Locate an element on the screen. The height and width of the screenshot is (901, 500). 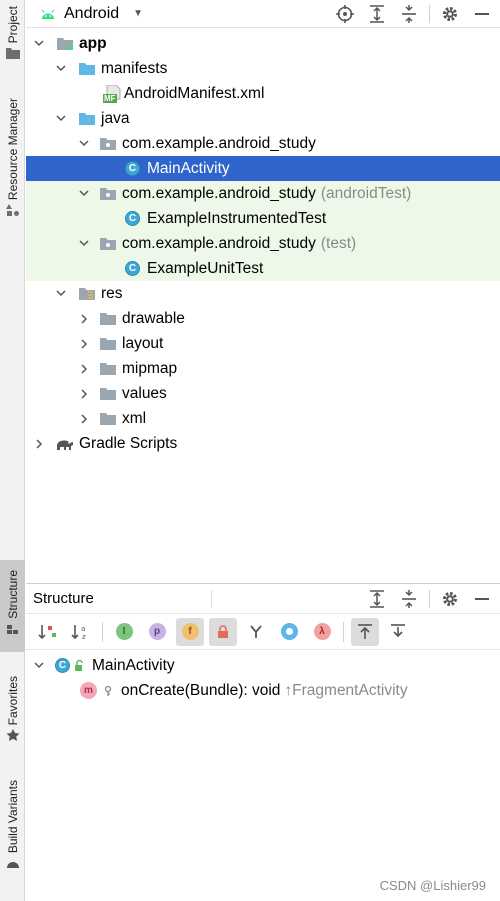
view-mode-selector: Android is located at coordinates (91, 14).